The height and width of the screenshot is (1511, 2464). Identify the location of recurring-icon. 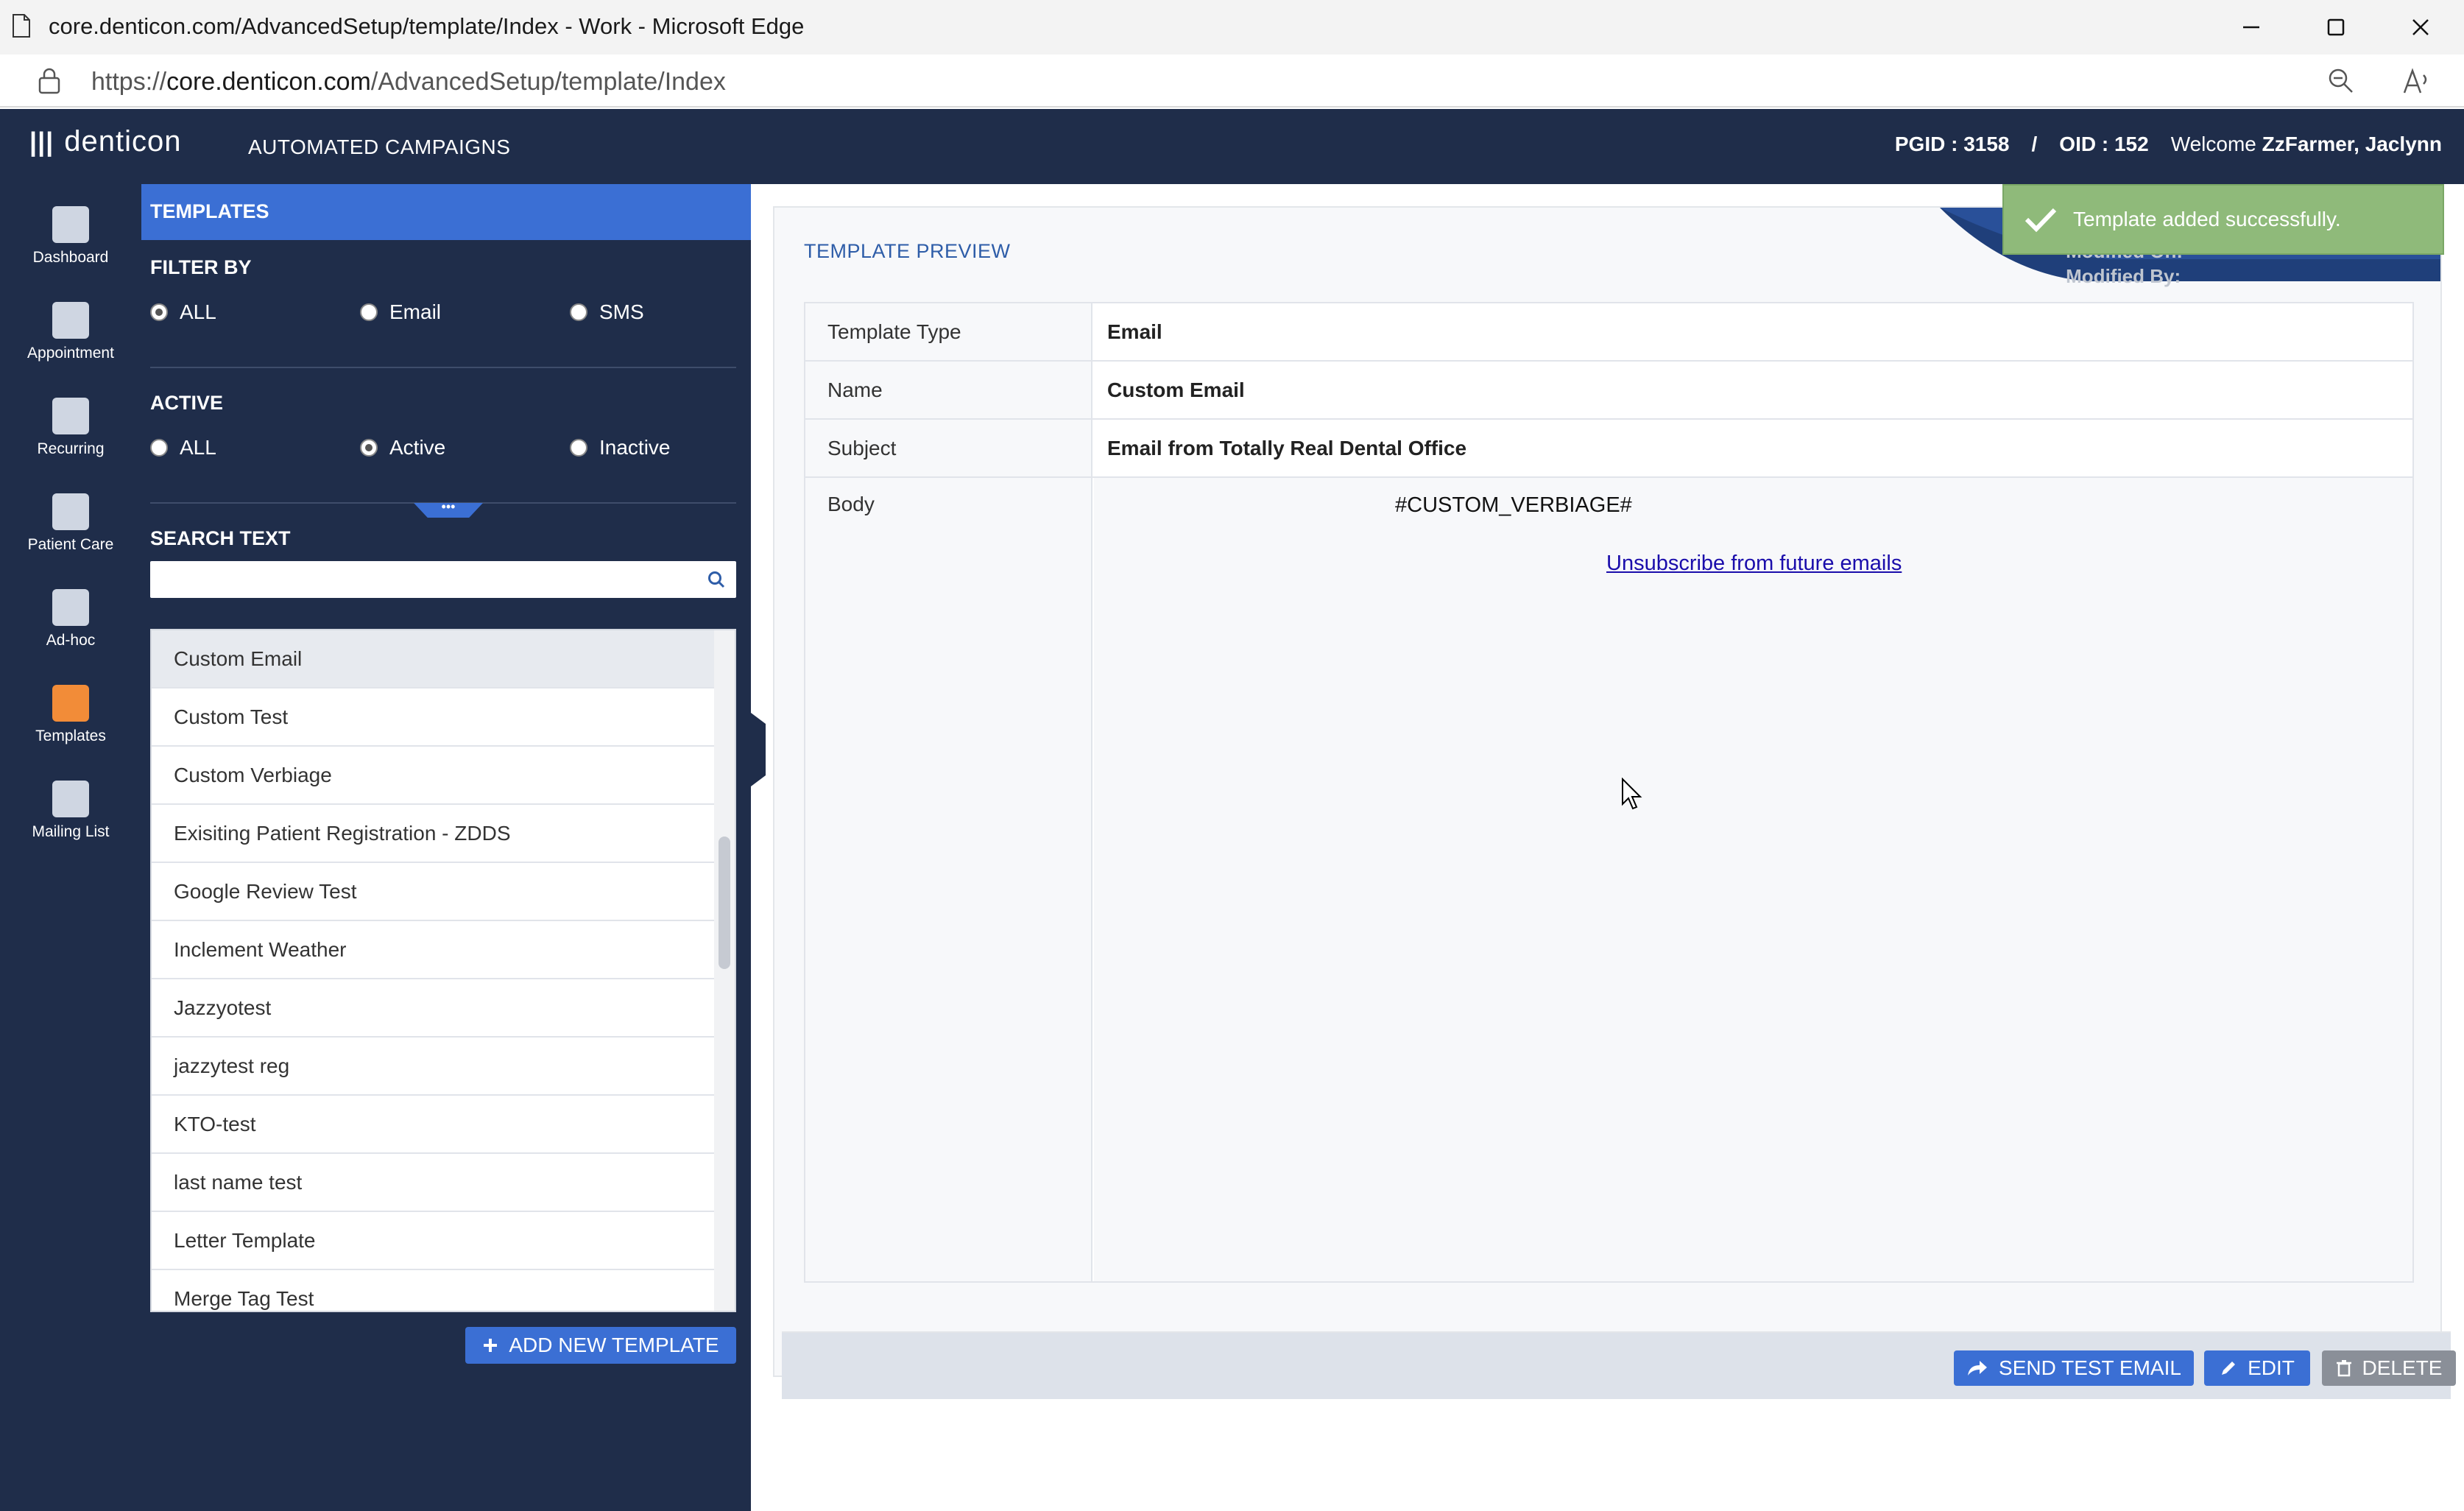
(70, 416).